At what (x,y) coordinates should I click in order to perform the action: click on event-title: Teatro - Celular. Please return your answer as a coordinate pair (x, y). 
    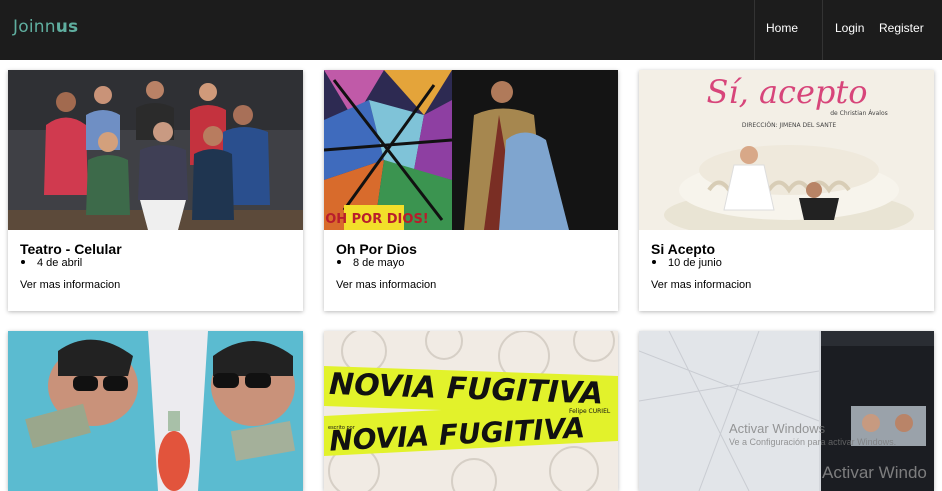
    Looking at the image, I should click on (71, 249).